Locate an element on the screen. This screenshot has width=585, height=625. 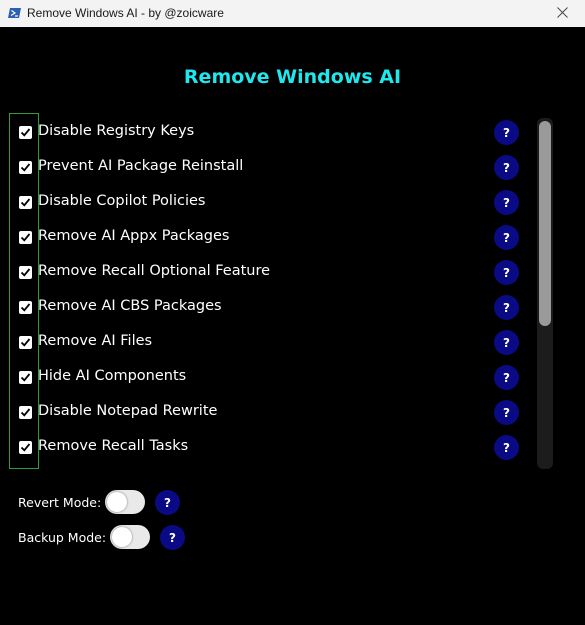
option-remove-ai-cbs-packages: Remove AI CBS Packages ? is located at coordinates (265, 309).